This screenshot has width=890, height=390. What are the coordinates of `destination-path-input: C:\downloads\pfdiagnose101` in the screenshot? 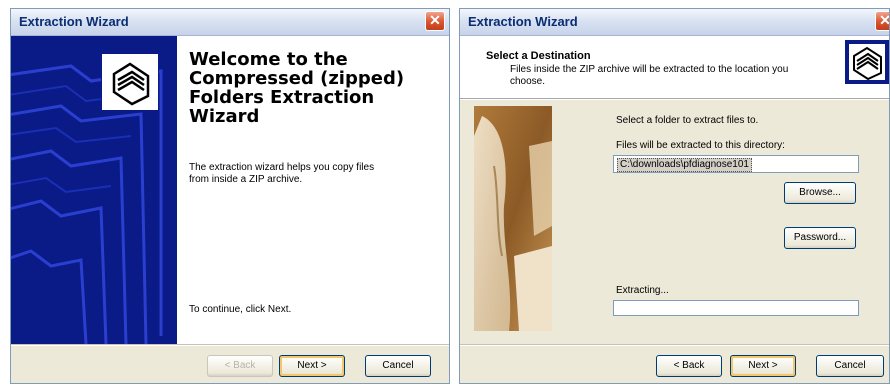 It's located at (736, 164).